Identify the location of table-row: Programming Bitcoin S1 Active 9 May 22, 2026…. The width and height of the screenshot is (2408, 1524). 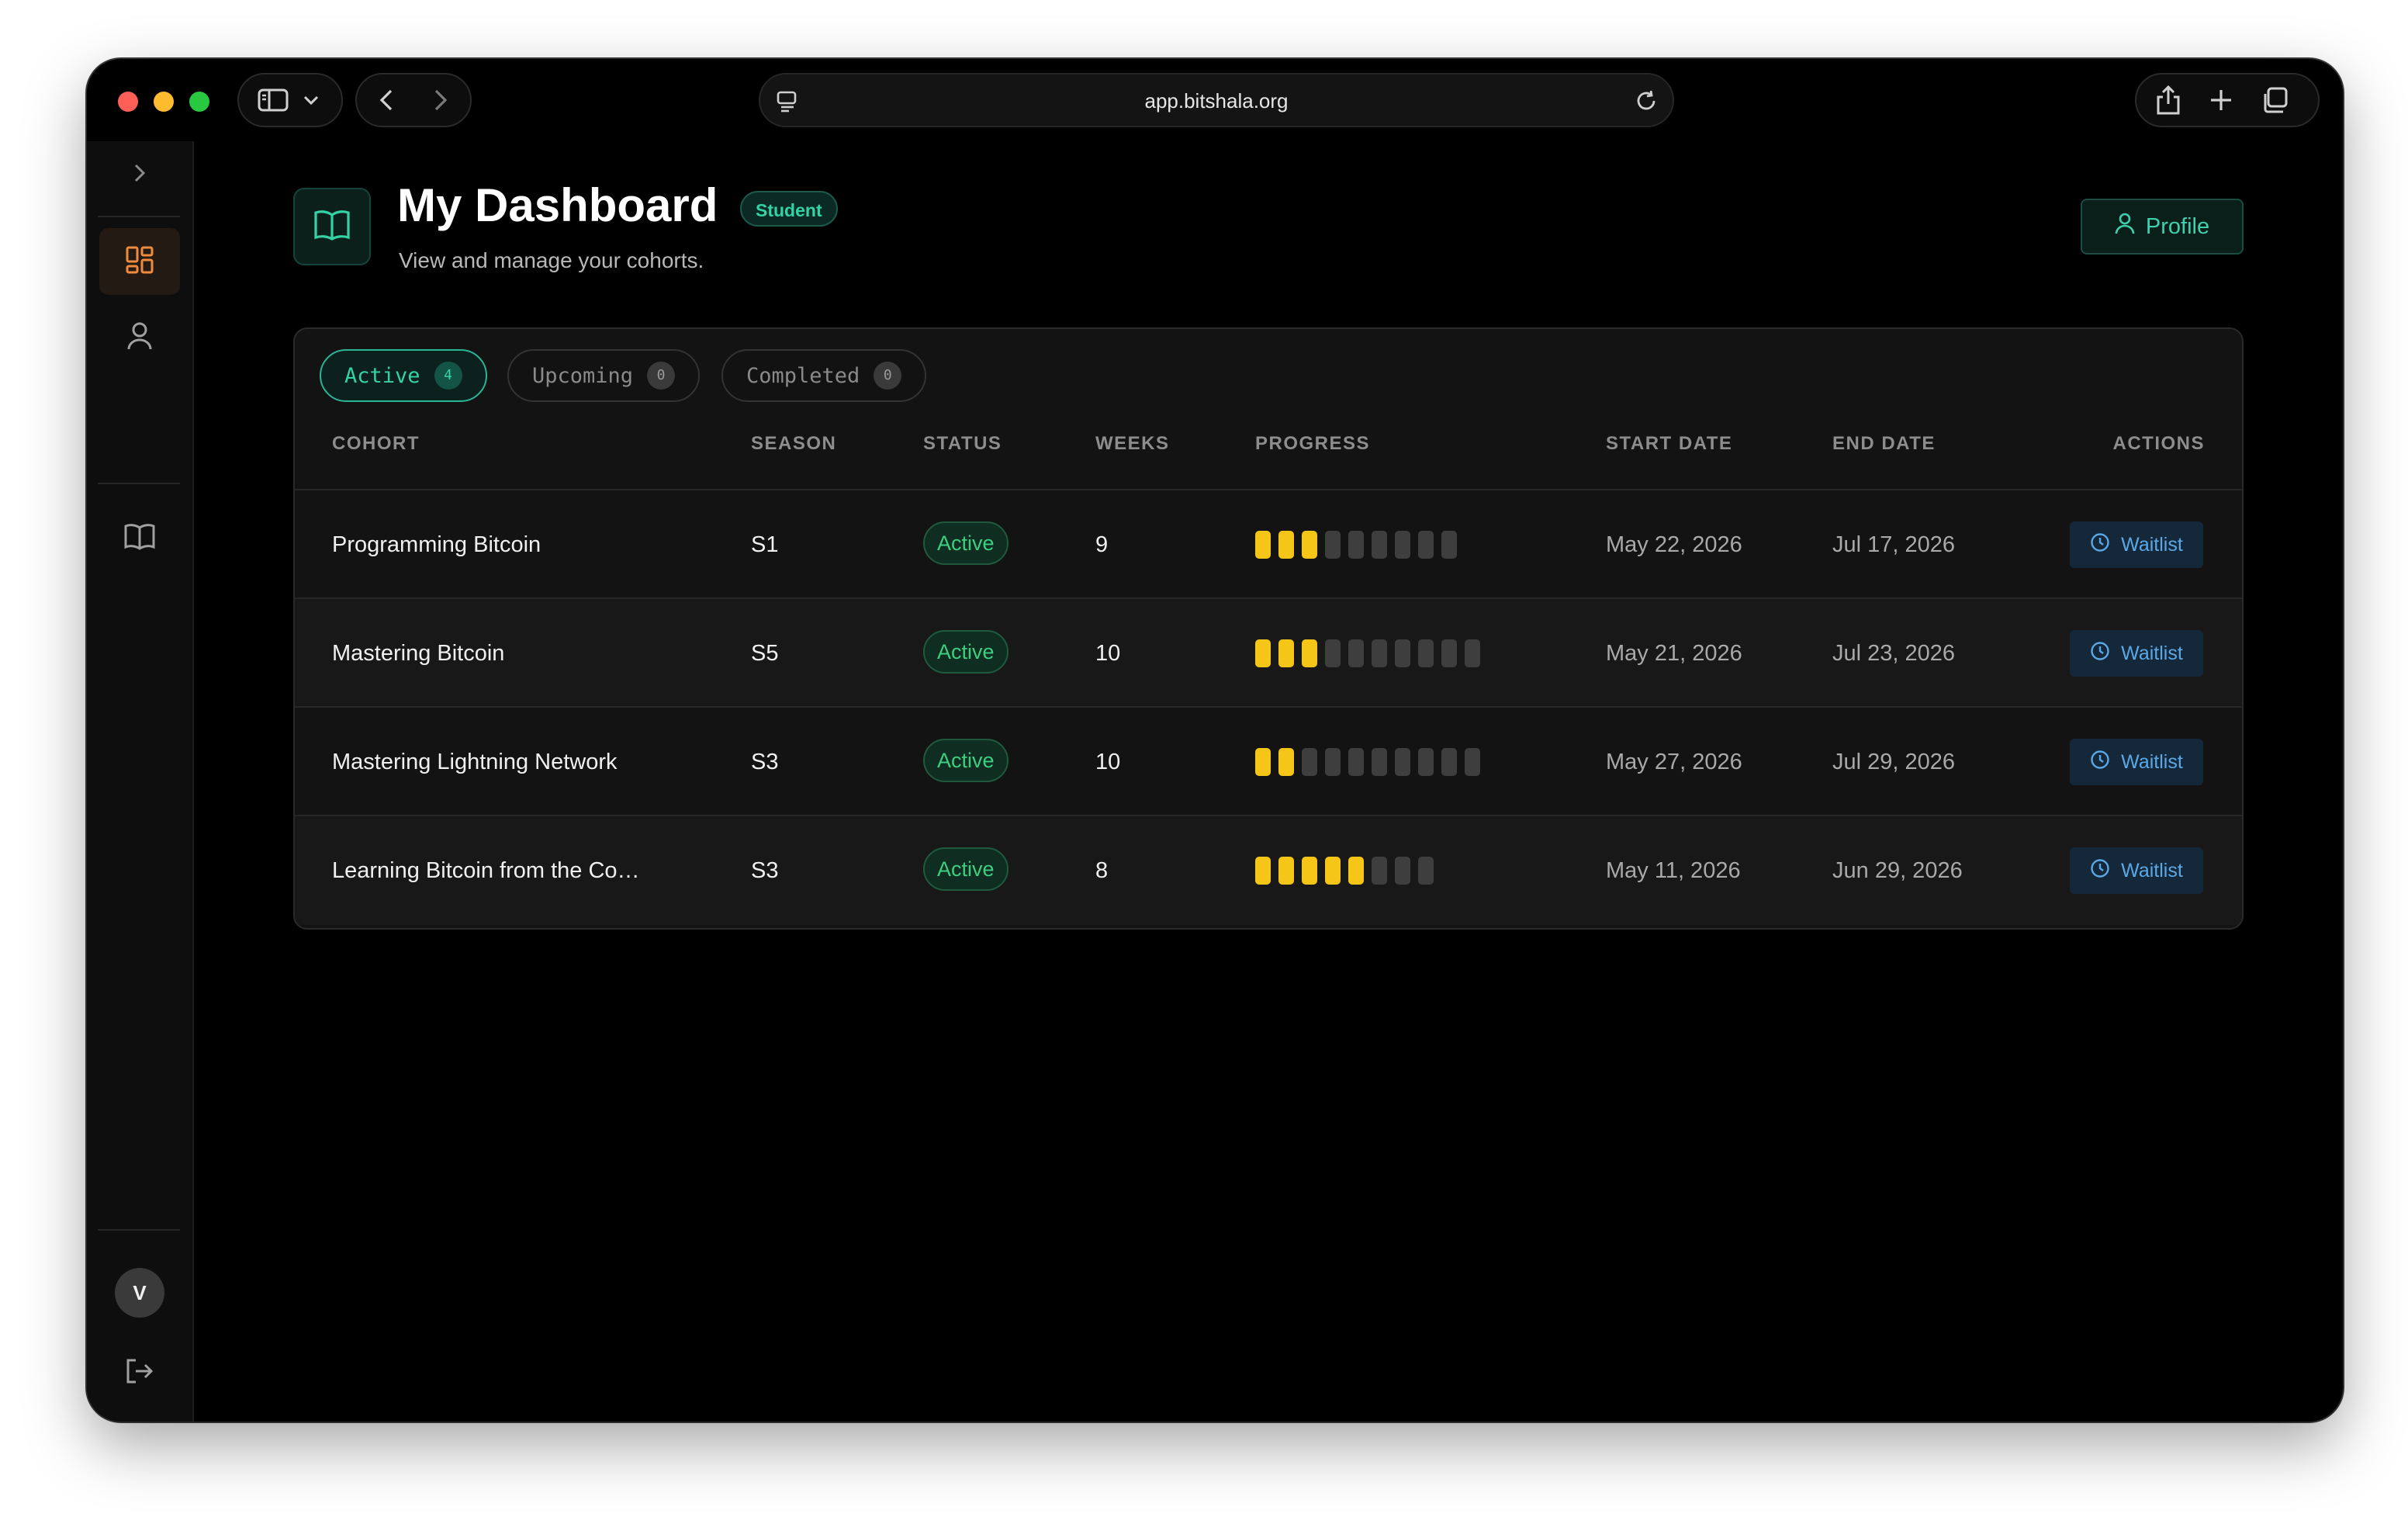
(1268, 544).